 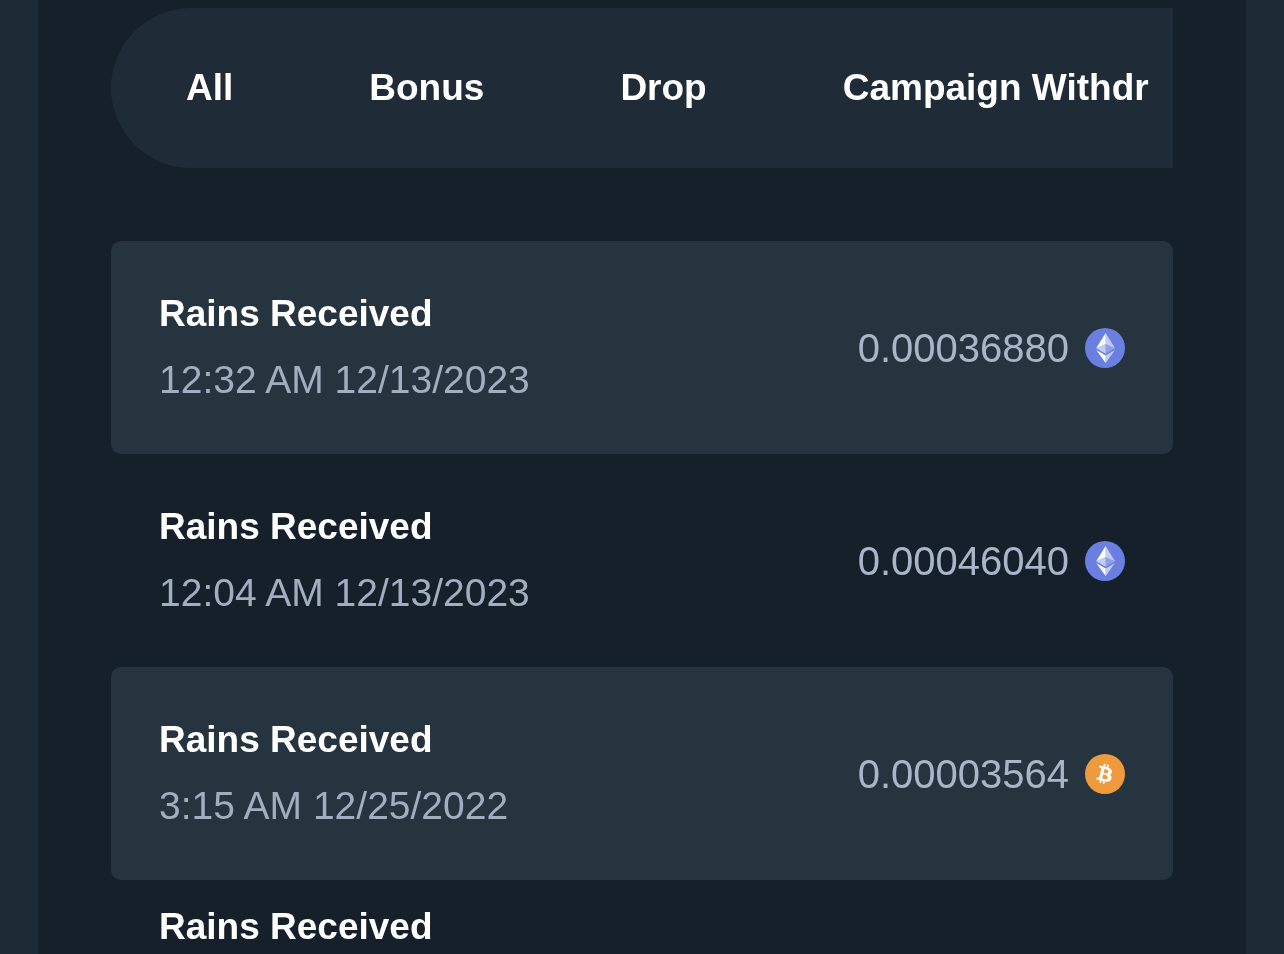 What do you see at coordinates (344, 379) in the screenshot?
I see `transaction-time: 12:32 AM 12/13/2023` at bounding box center [344, 379].